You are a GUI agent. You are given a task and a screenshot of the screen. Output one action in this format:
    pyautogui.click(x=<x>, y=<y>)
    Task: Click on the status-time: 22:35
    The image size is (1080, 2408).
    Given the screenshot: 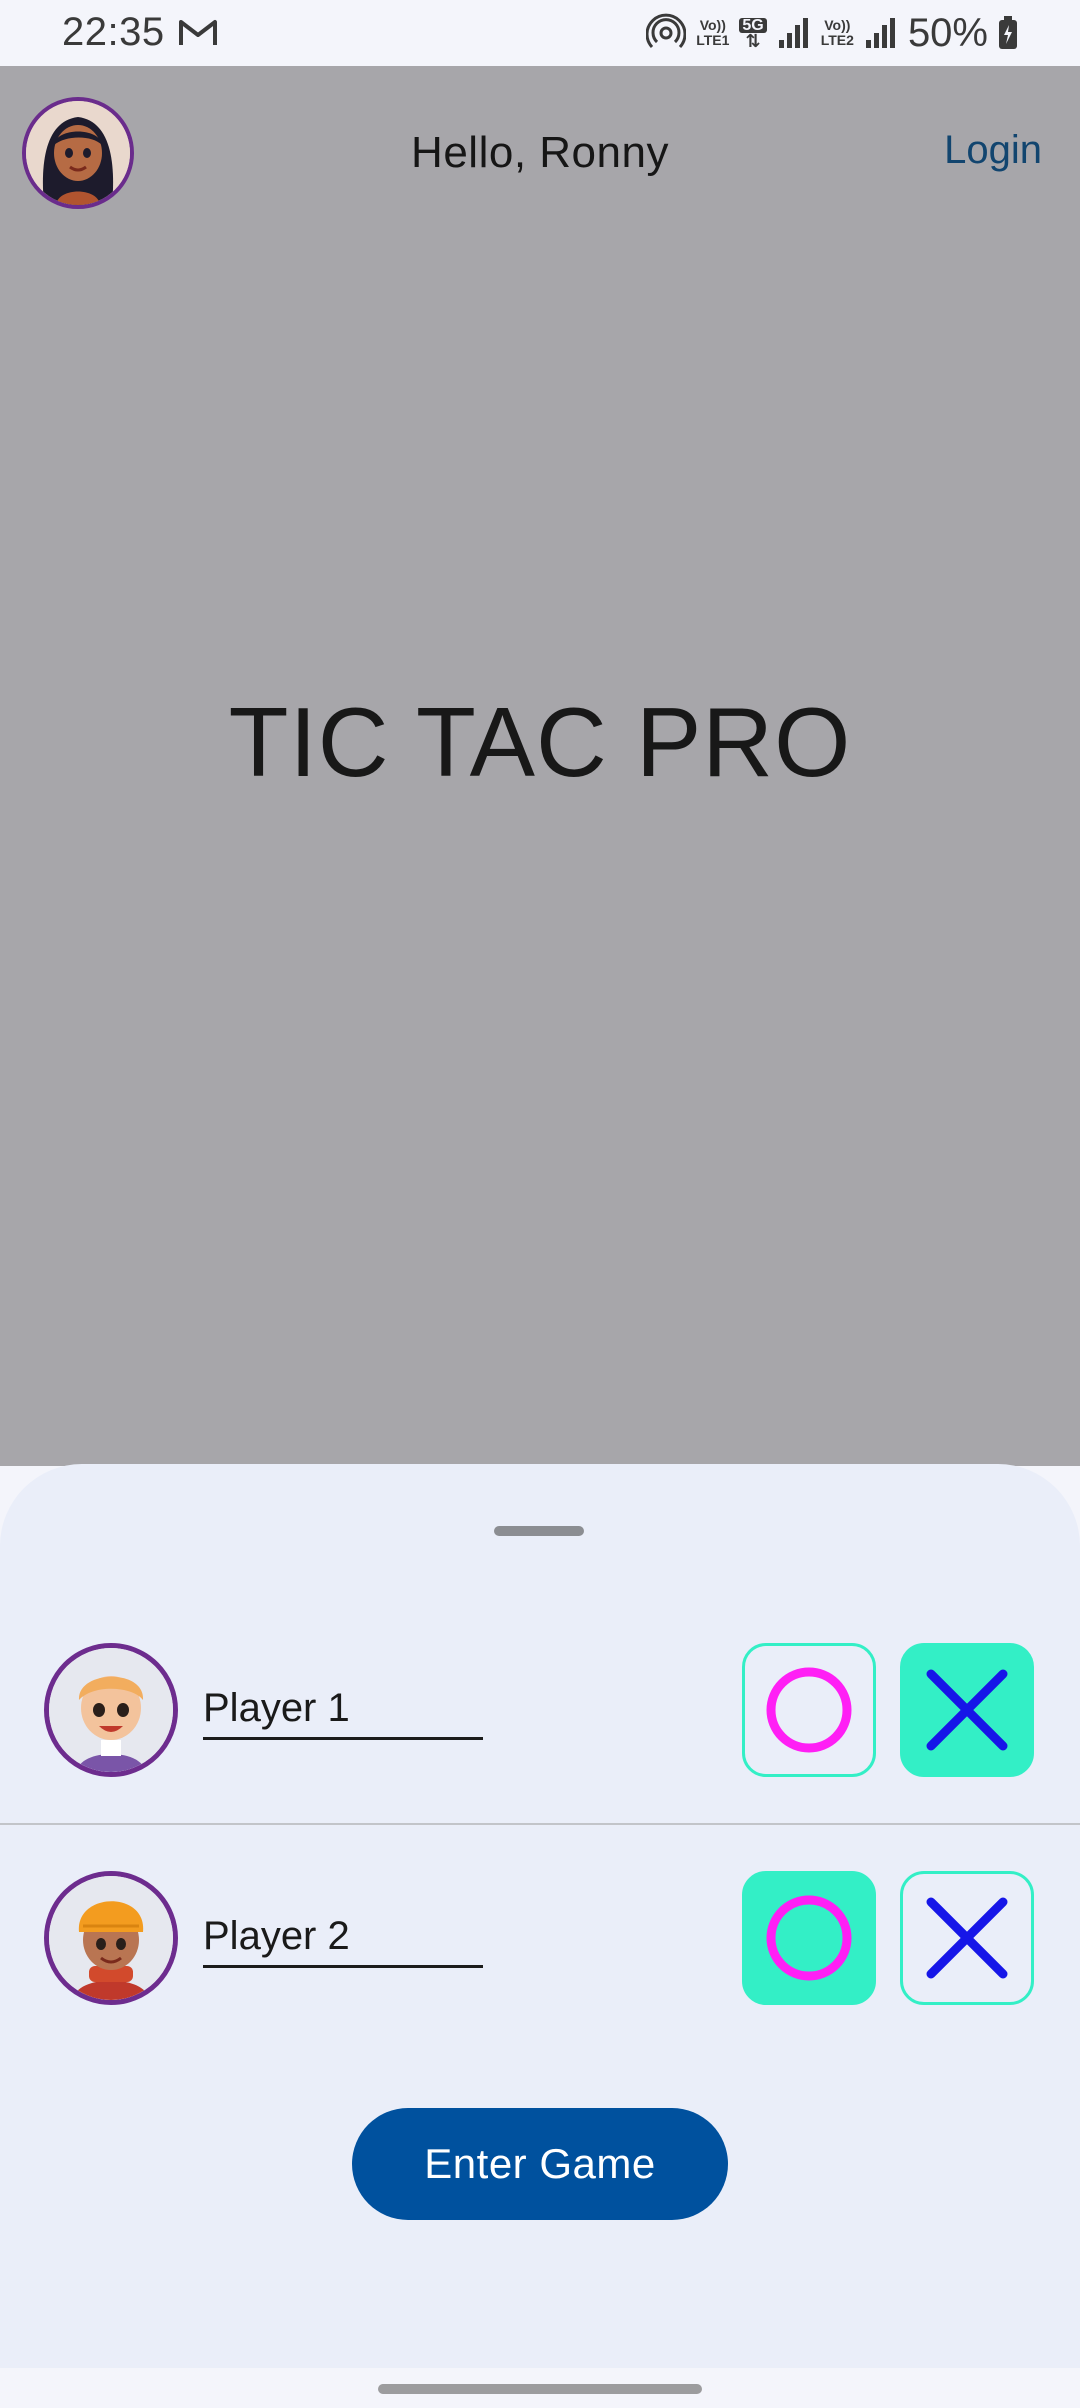 What is the action you would take?
    pyautogui.click(x=113, y=32)
    